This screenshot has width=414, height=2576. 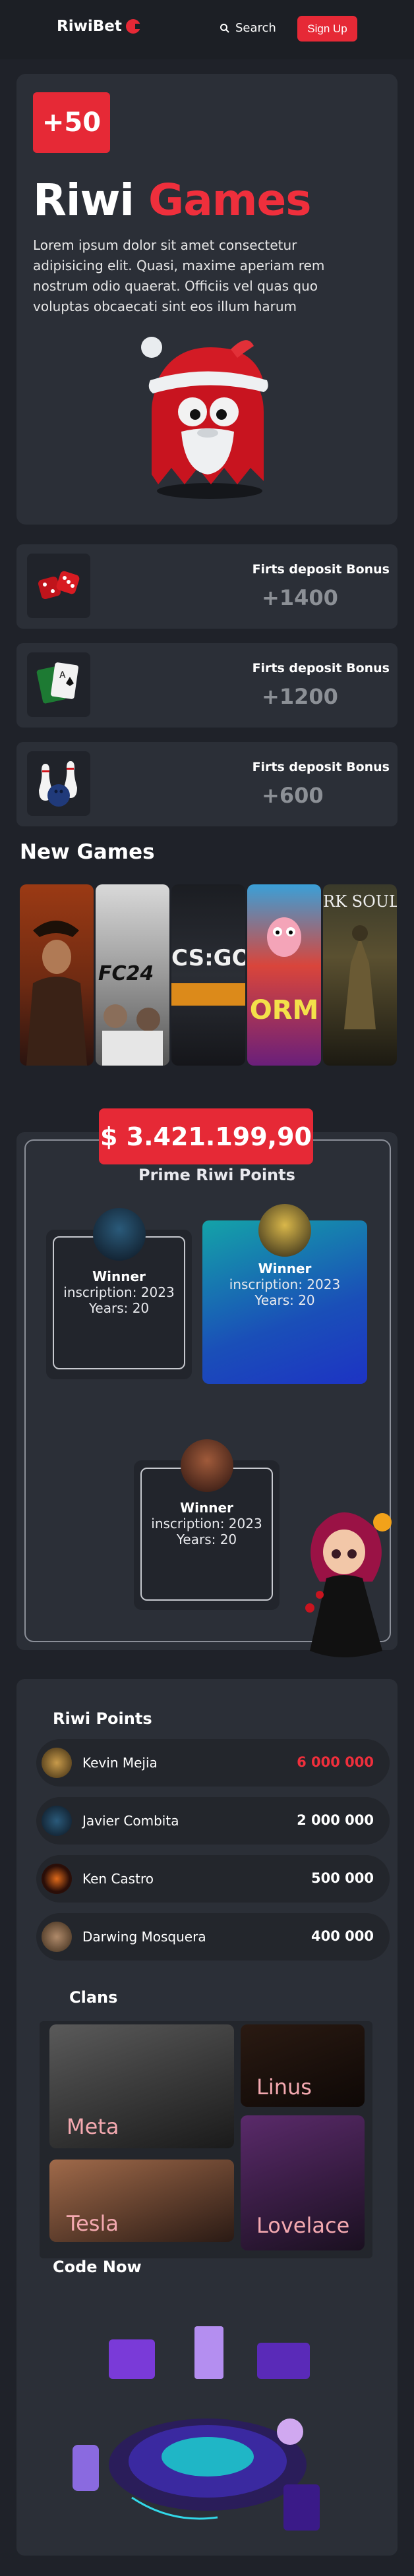 What do you see at coordinates (103, 1718) in the screenshot?
I see `points-title: Riwi Points` at bounding box center [103, 1718].